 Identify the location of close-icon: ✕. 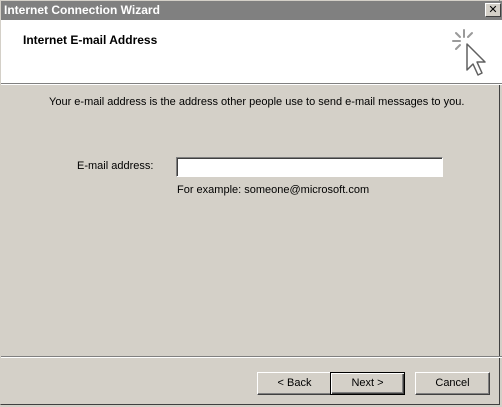
(493, 9).